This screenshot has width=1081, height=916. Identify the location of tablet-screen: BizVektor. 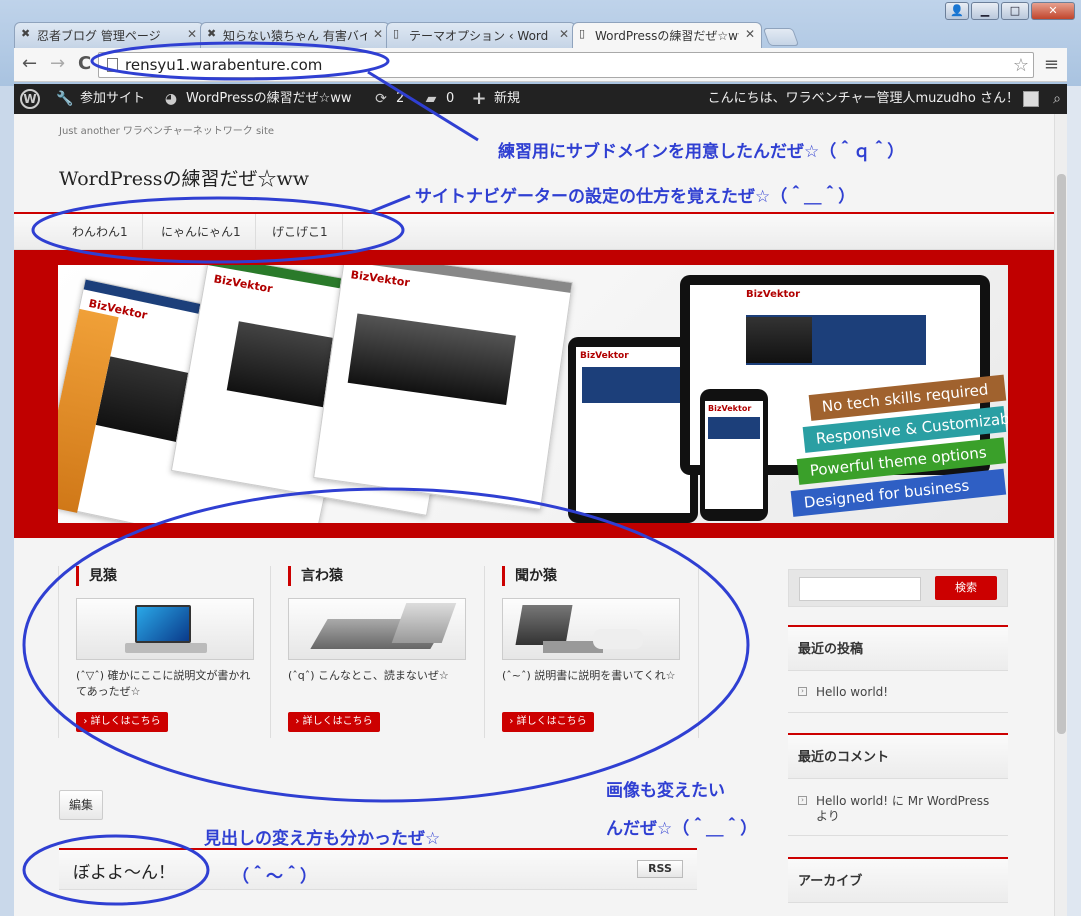
(633, 430).